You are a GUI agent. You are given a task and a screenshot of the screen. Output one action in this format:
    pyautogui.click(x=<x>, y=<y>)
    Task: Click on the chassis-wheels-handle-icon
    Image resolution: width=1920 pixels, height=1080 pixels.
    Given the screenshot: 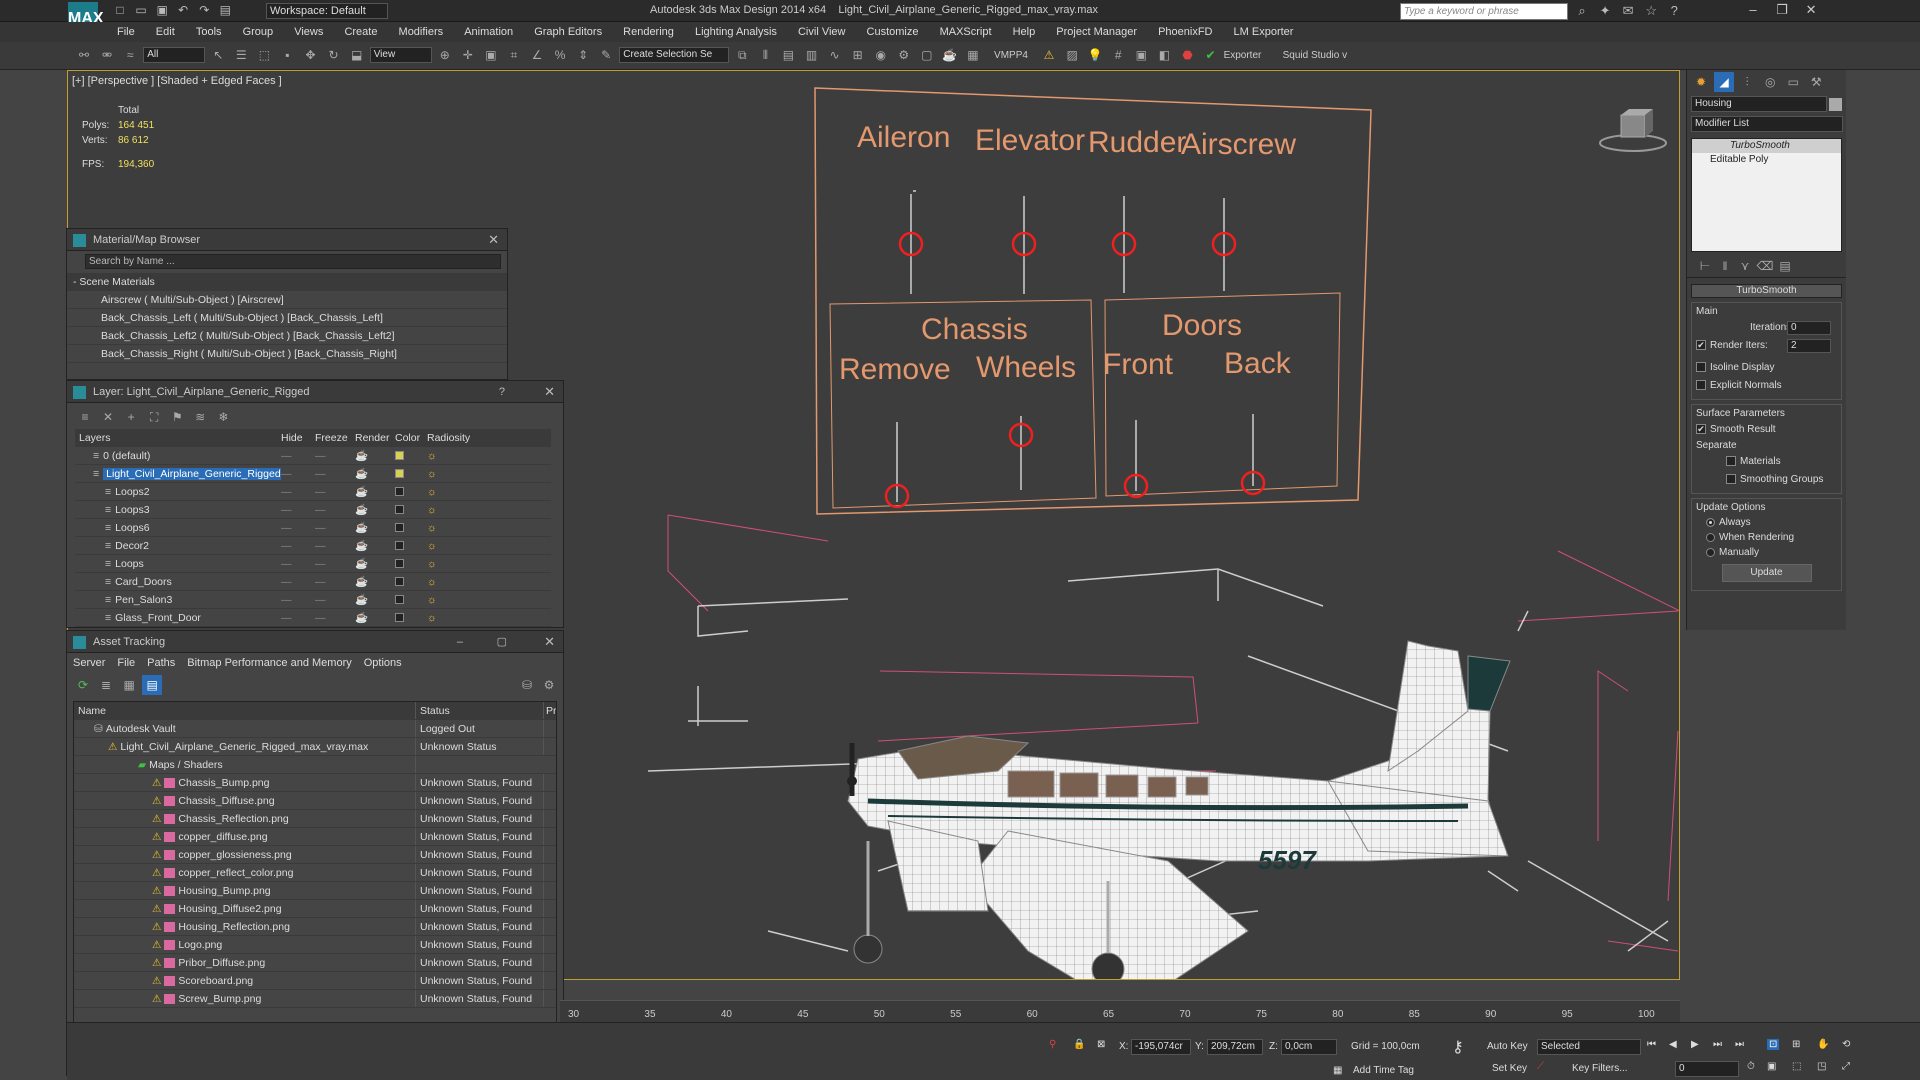 What is the action you would take?
    pyautogui.click(x=1021, y=435)
    